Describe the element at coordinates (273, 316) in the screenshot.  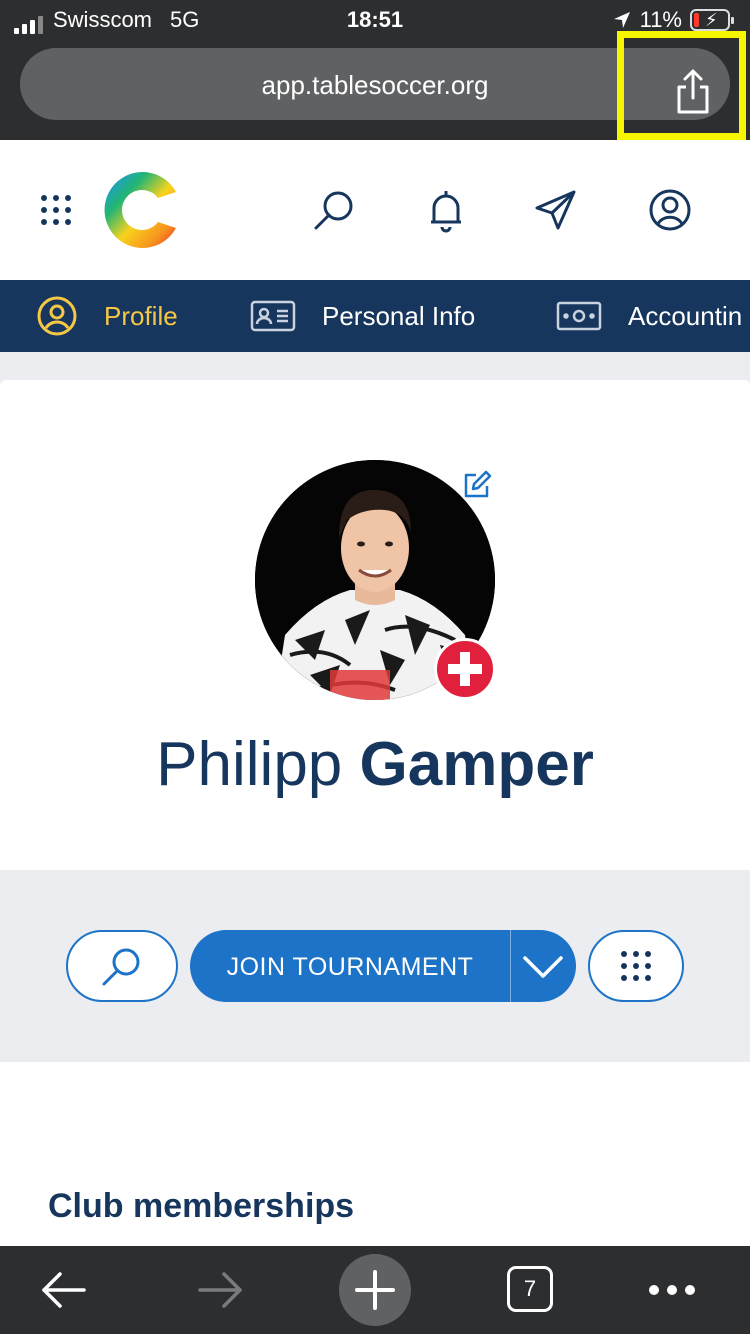
I see `id-card-icon` at that location.